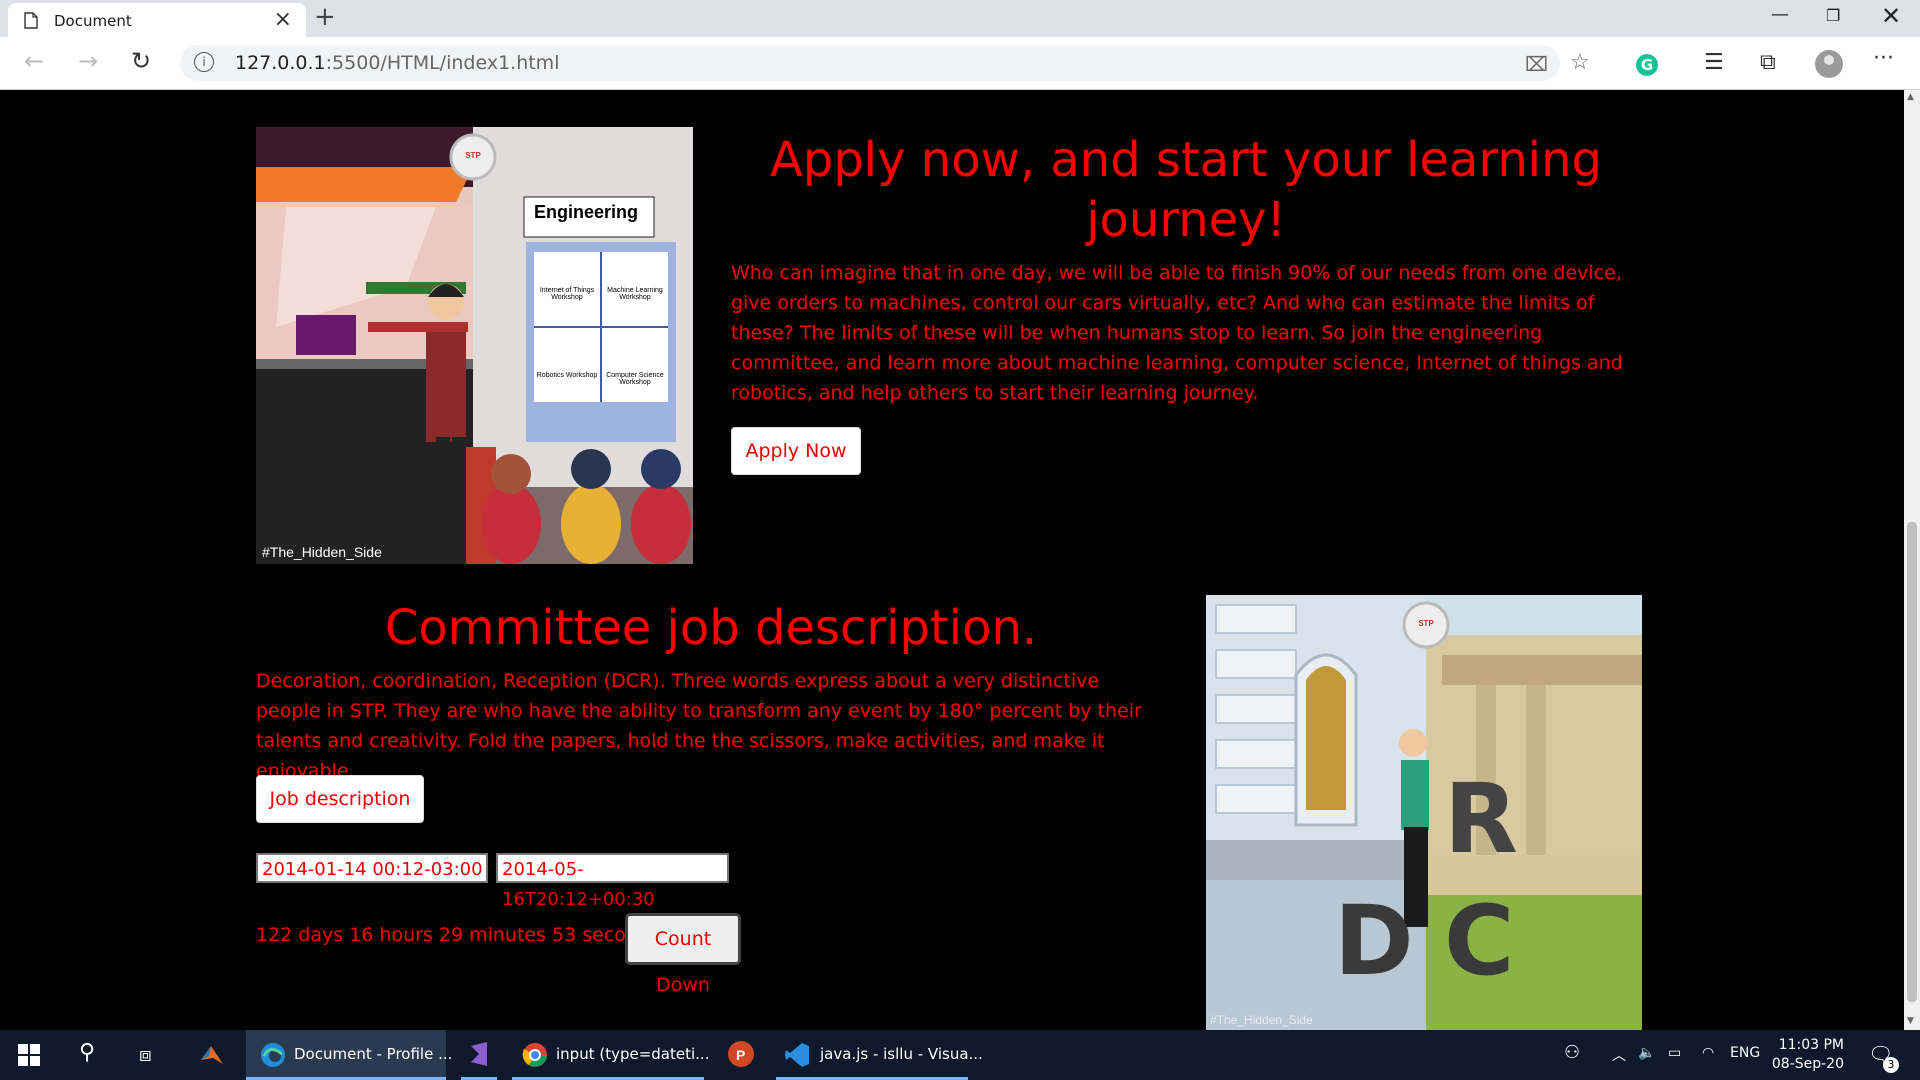 This screenshot has height=1080, width=1920. I want to click on taskbar-clock: 11:03 PM 08-Sep-20, so click(1801, 1055).